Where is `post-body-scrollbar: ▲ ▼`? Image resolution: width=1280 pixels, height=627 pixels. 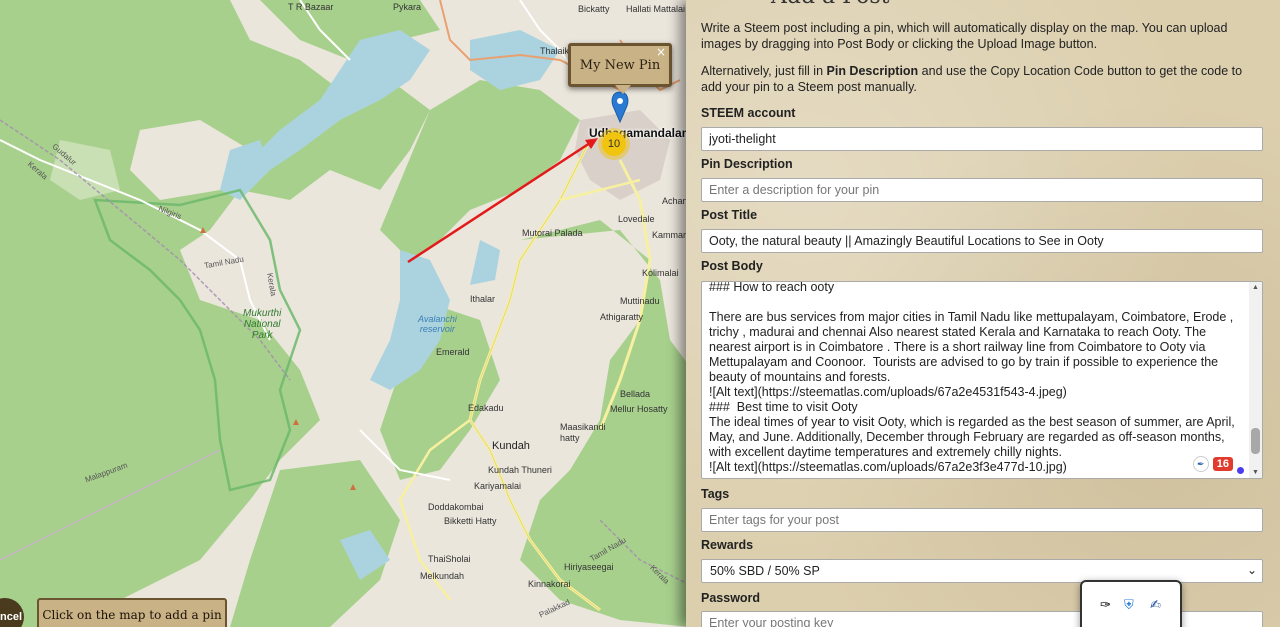 post-body-scrollbar: ▲ ▼ is located at coordinates (1255, 380).